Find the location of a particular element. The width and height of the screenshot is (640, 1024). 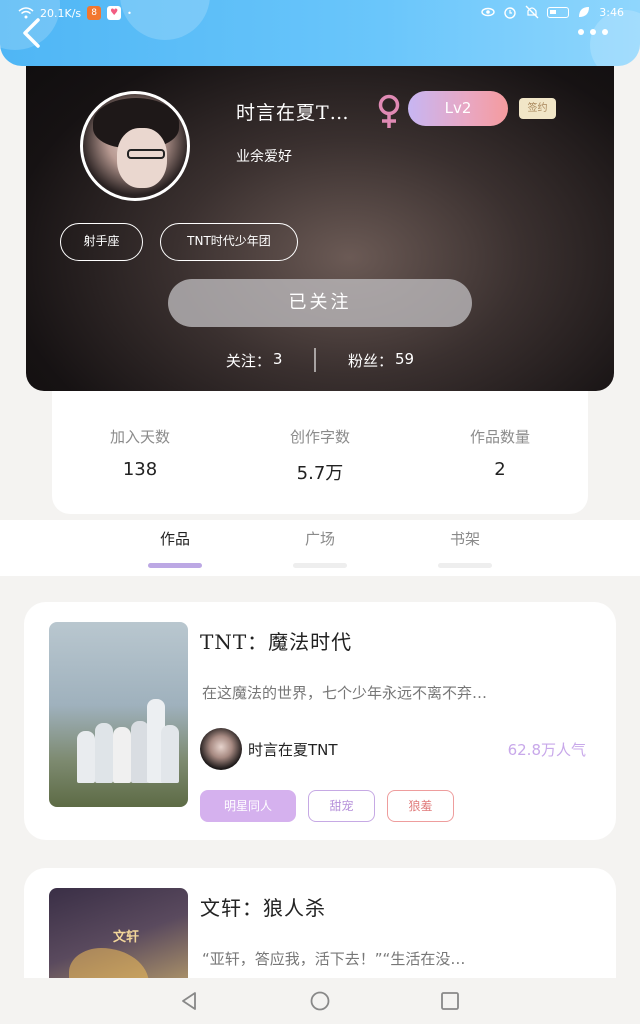

author-avatar is located at coordinates (221, 749).